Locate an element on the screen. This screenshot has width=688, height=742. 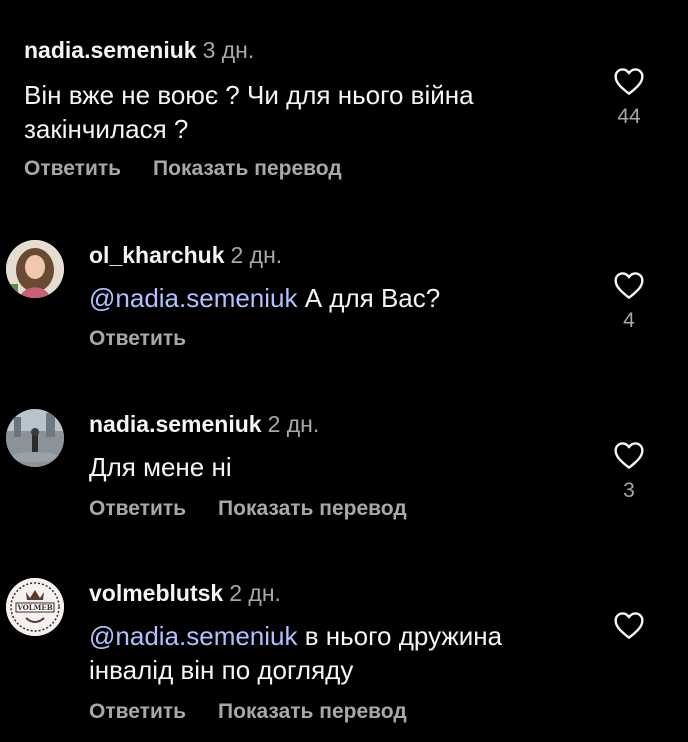
like-control: 3 is located at coordinates (629, 472).